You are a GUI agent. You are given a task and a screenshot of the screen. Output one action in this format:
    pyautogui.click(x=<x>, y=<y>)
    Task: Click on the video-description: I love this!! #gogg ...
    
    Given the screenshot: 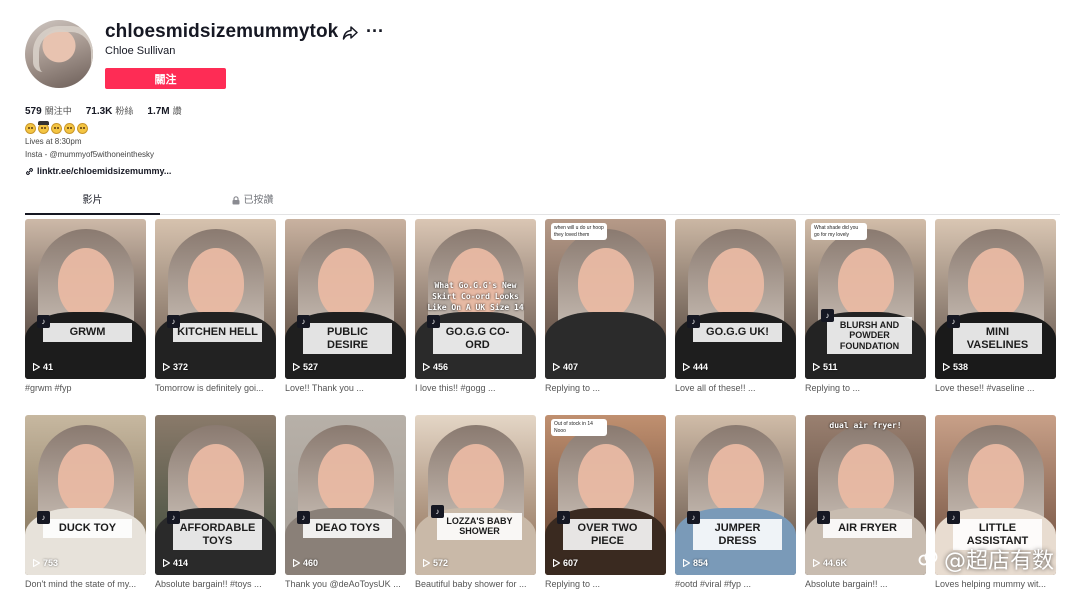 What is the action you would take?
    pyautogui.click(x=475, y=388)
    